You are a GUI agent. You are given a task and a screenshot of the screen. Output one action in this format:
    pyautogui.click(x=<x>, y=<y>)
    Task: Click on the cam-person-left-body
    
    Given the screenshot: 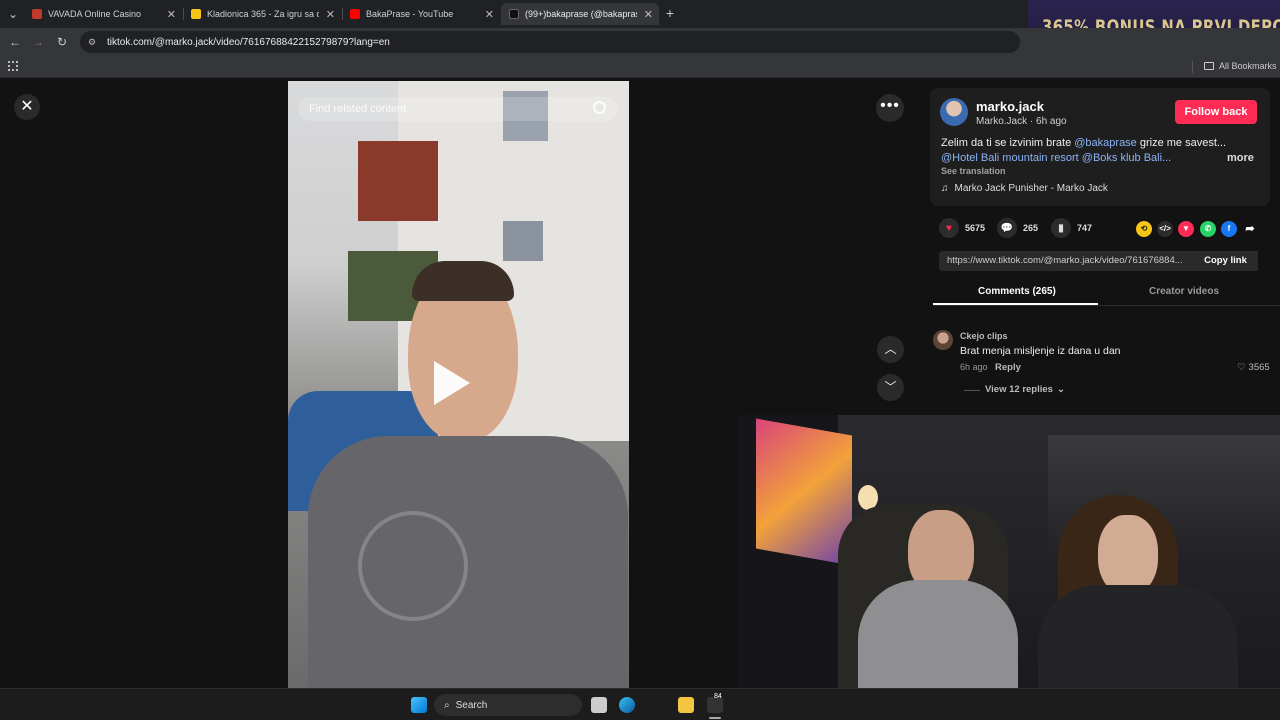 What is the action you would take?
    pyautogui.click(x=938, y=634)
    